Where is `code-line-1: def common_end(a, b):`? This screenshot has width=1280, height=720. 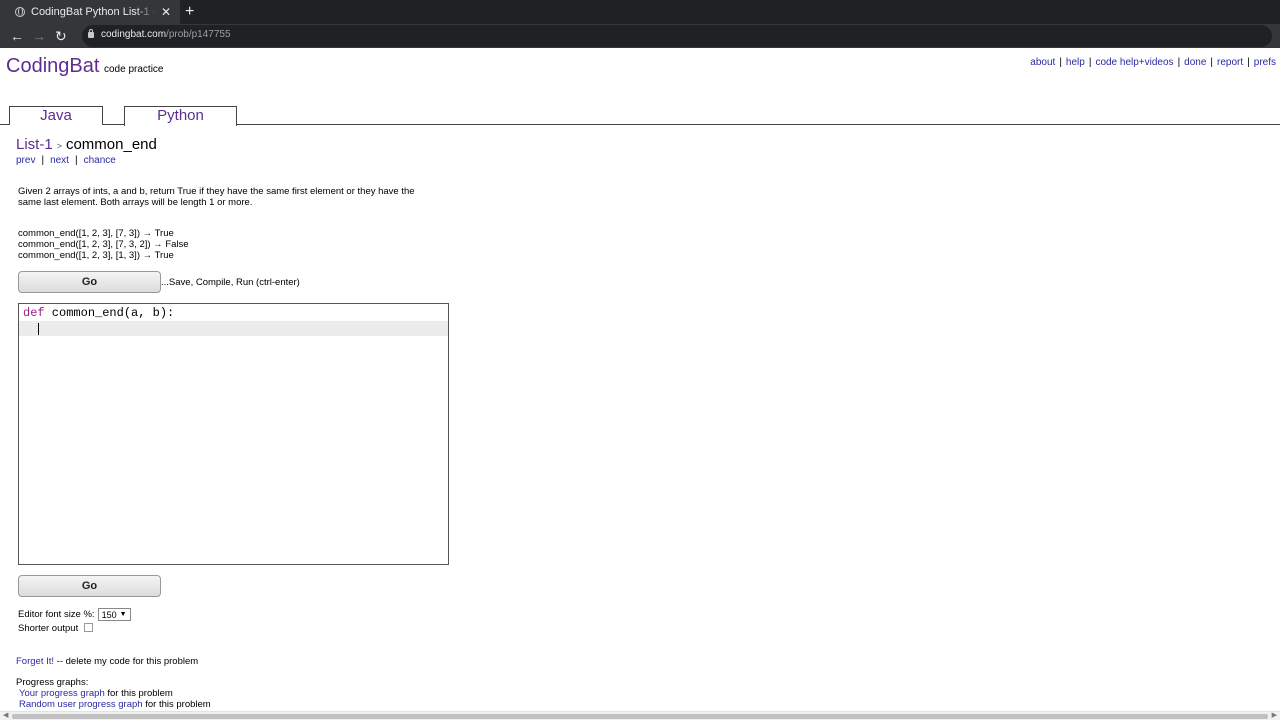 code-line-1: def common_end(a, b): is located at coordinates (98, 313).